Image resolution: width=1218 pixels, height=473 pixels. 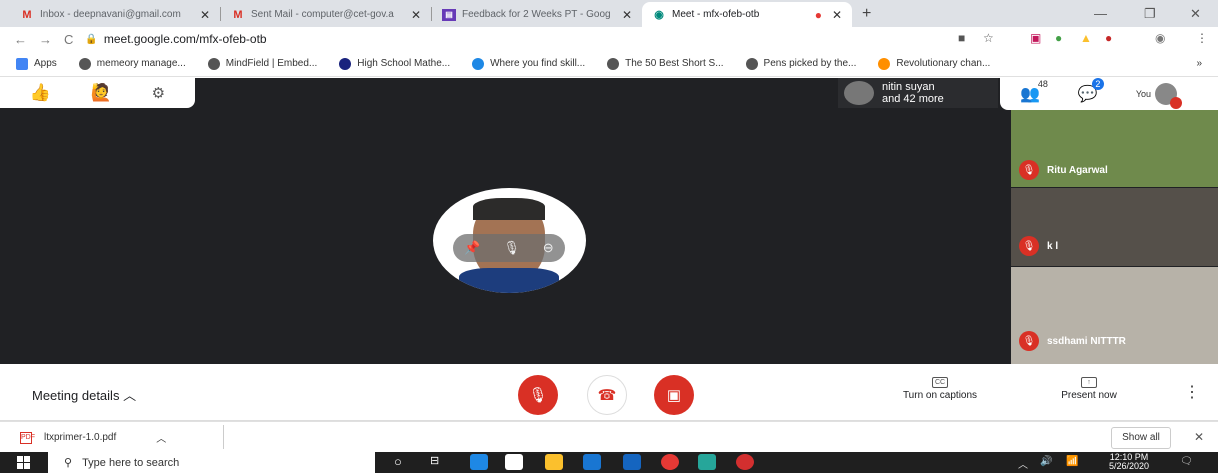 What do you see at coordinates (211, 462) in the screenshot?
I see `taskbar-search-input: ⚲ Type here to search` at bounding box center [211, 462].